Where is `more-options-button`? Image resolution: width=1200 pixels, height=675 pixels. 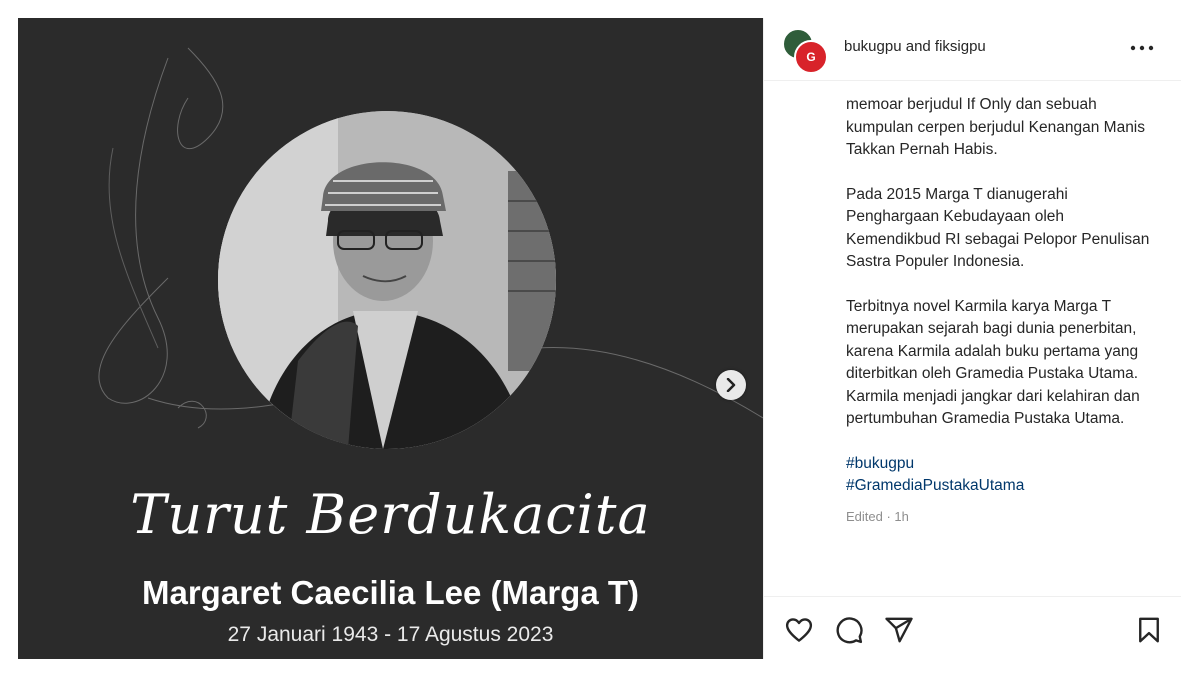 more-options-button is located at coordinates (1142, 48).